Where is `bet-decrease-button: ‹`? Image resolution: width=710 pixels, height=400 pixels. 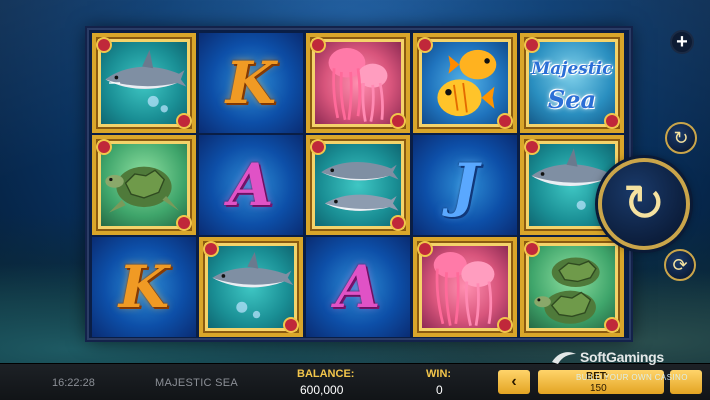 bet-decrease-button: ‹ is located at coordinates (514, 382).